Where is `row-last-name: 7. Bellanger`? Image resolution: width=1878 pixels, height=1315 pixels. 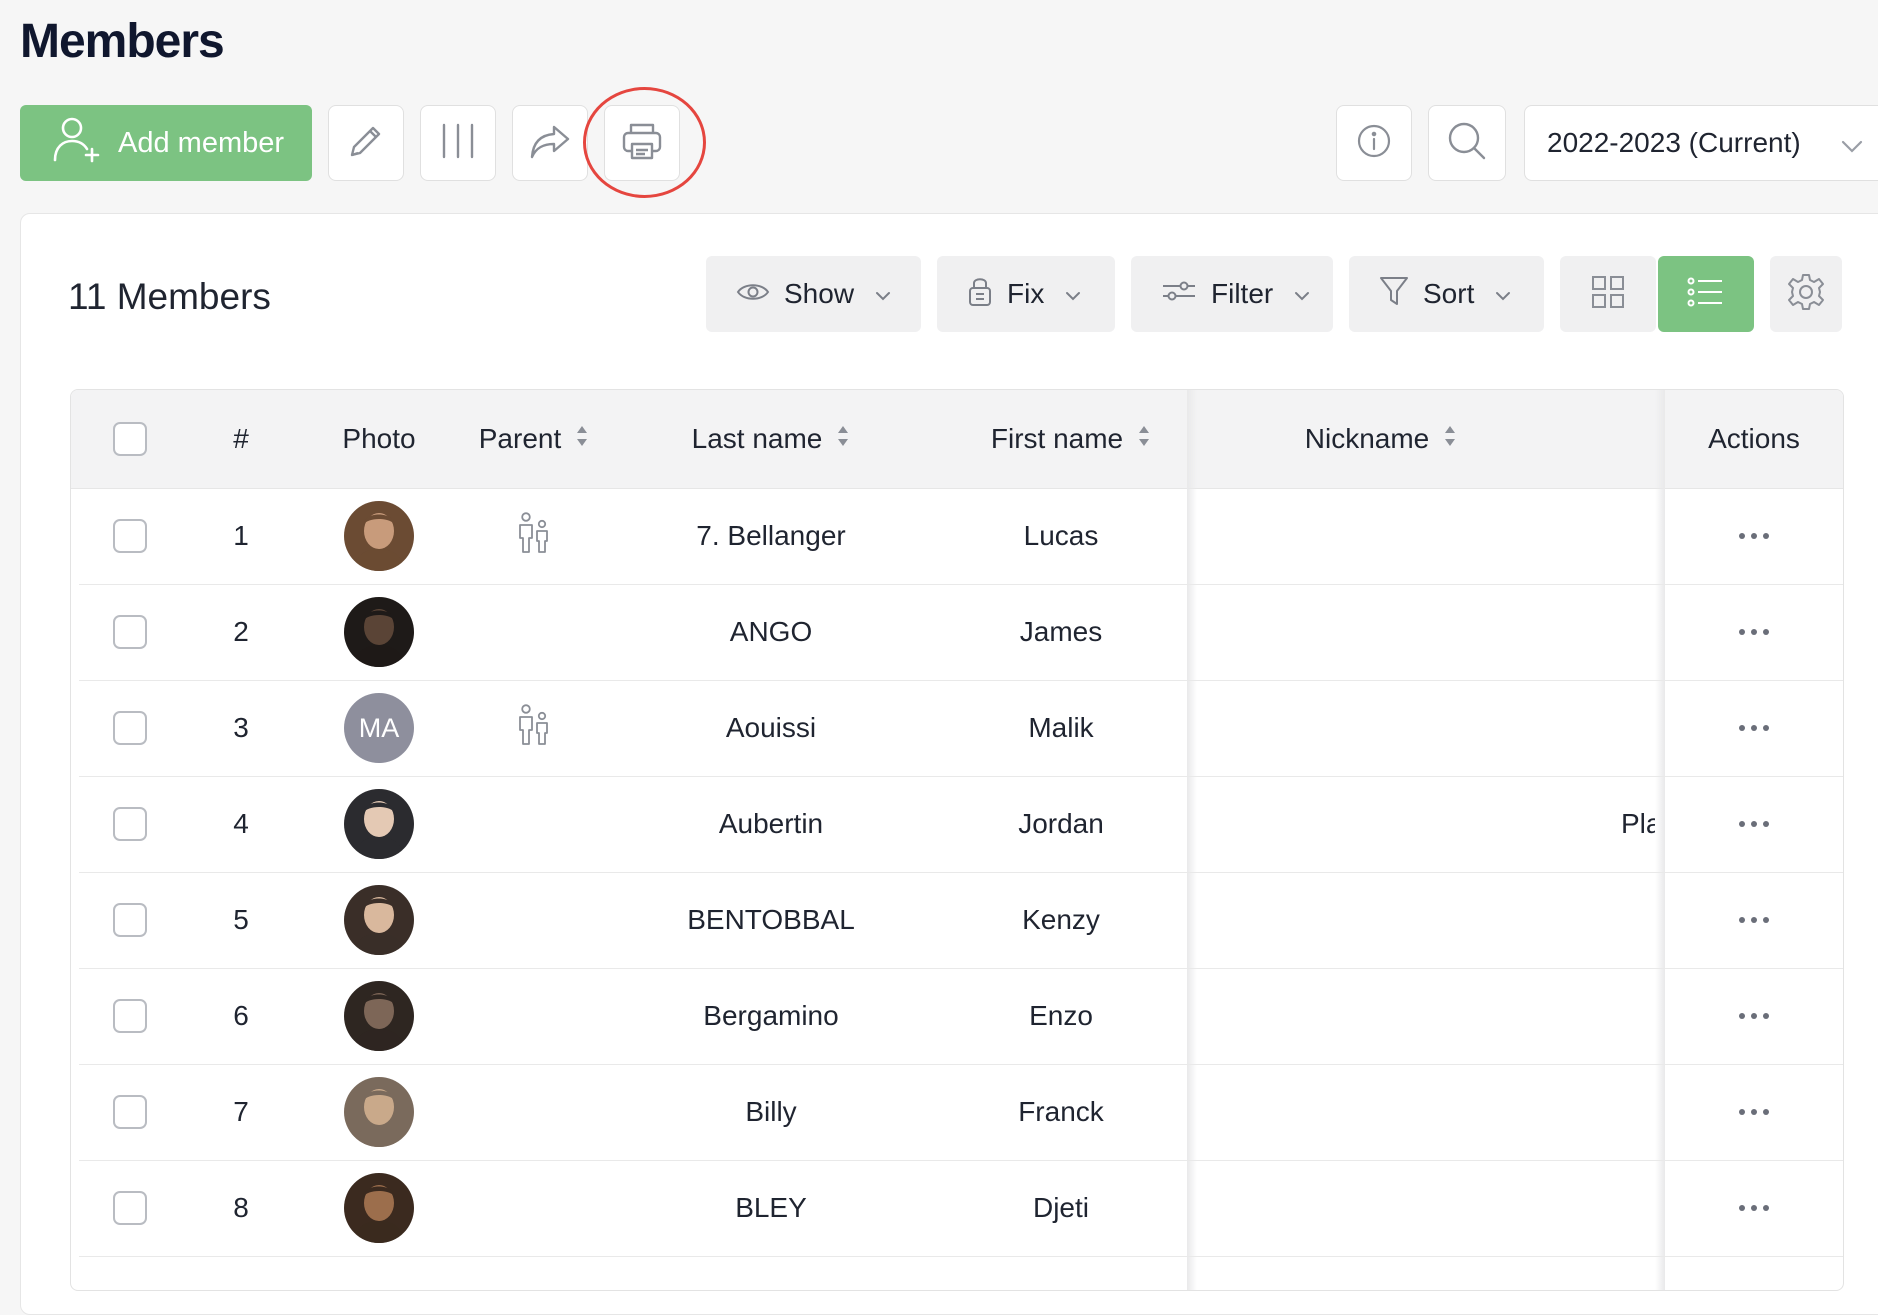
row-last-name: 7. Bellanger is located at coordinates (771, 535).